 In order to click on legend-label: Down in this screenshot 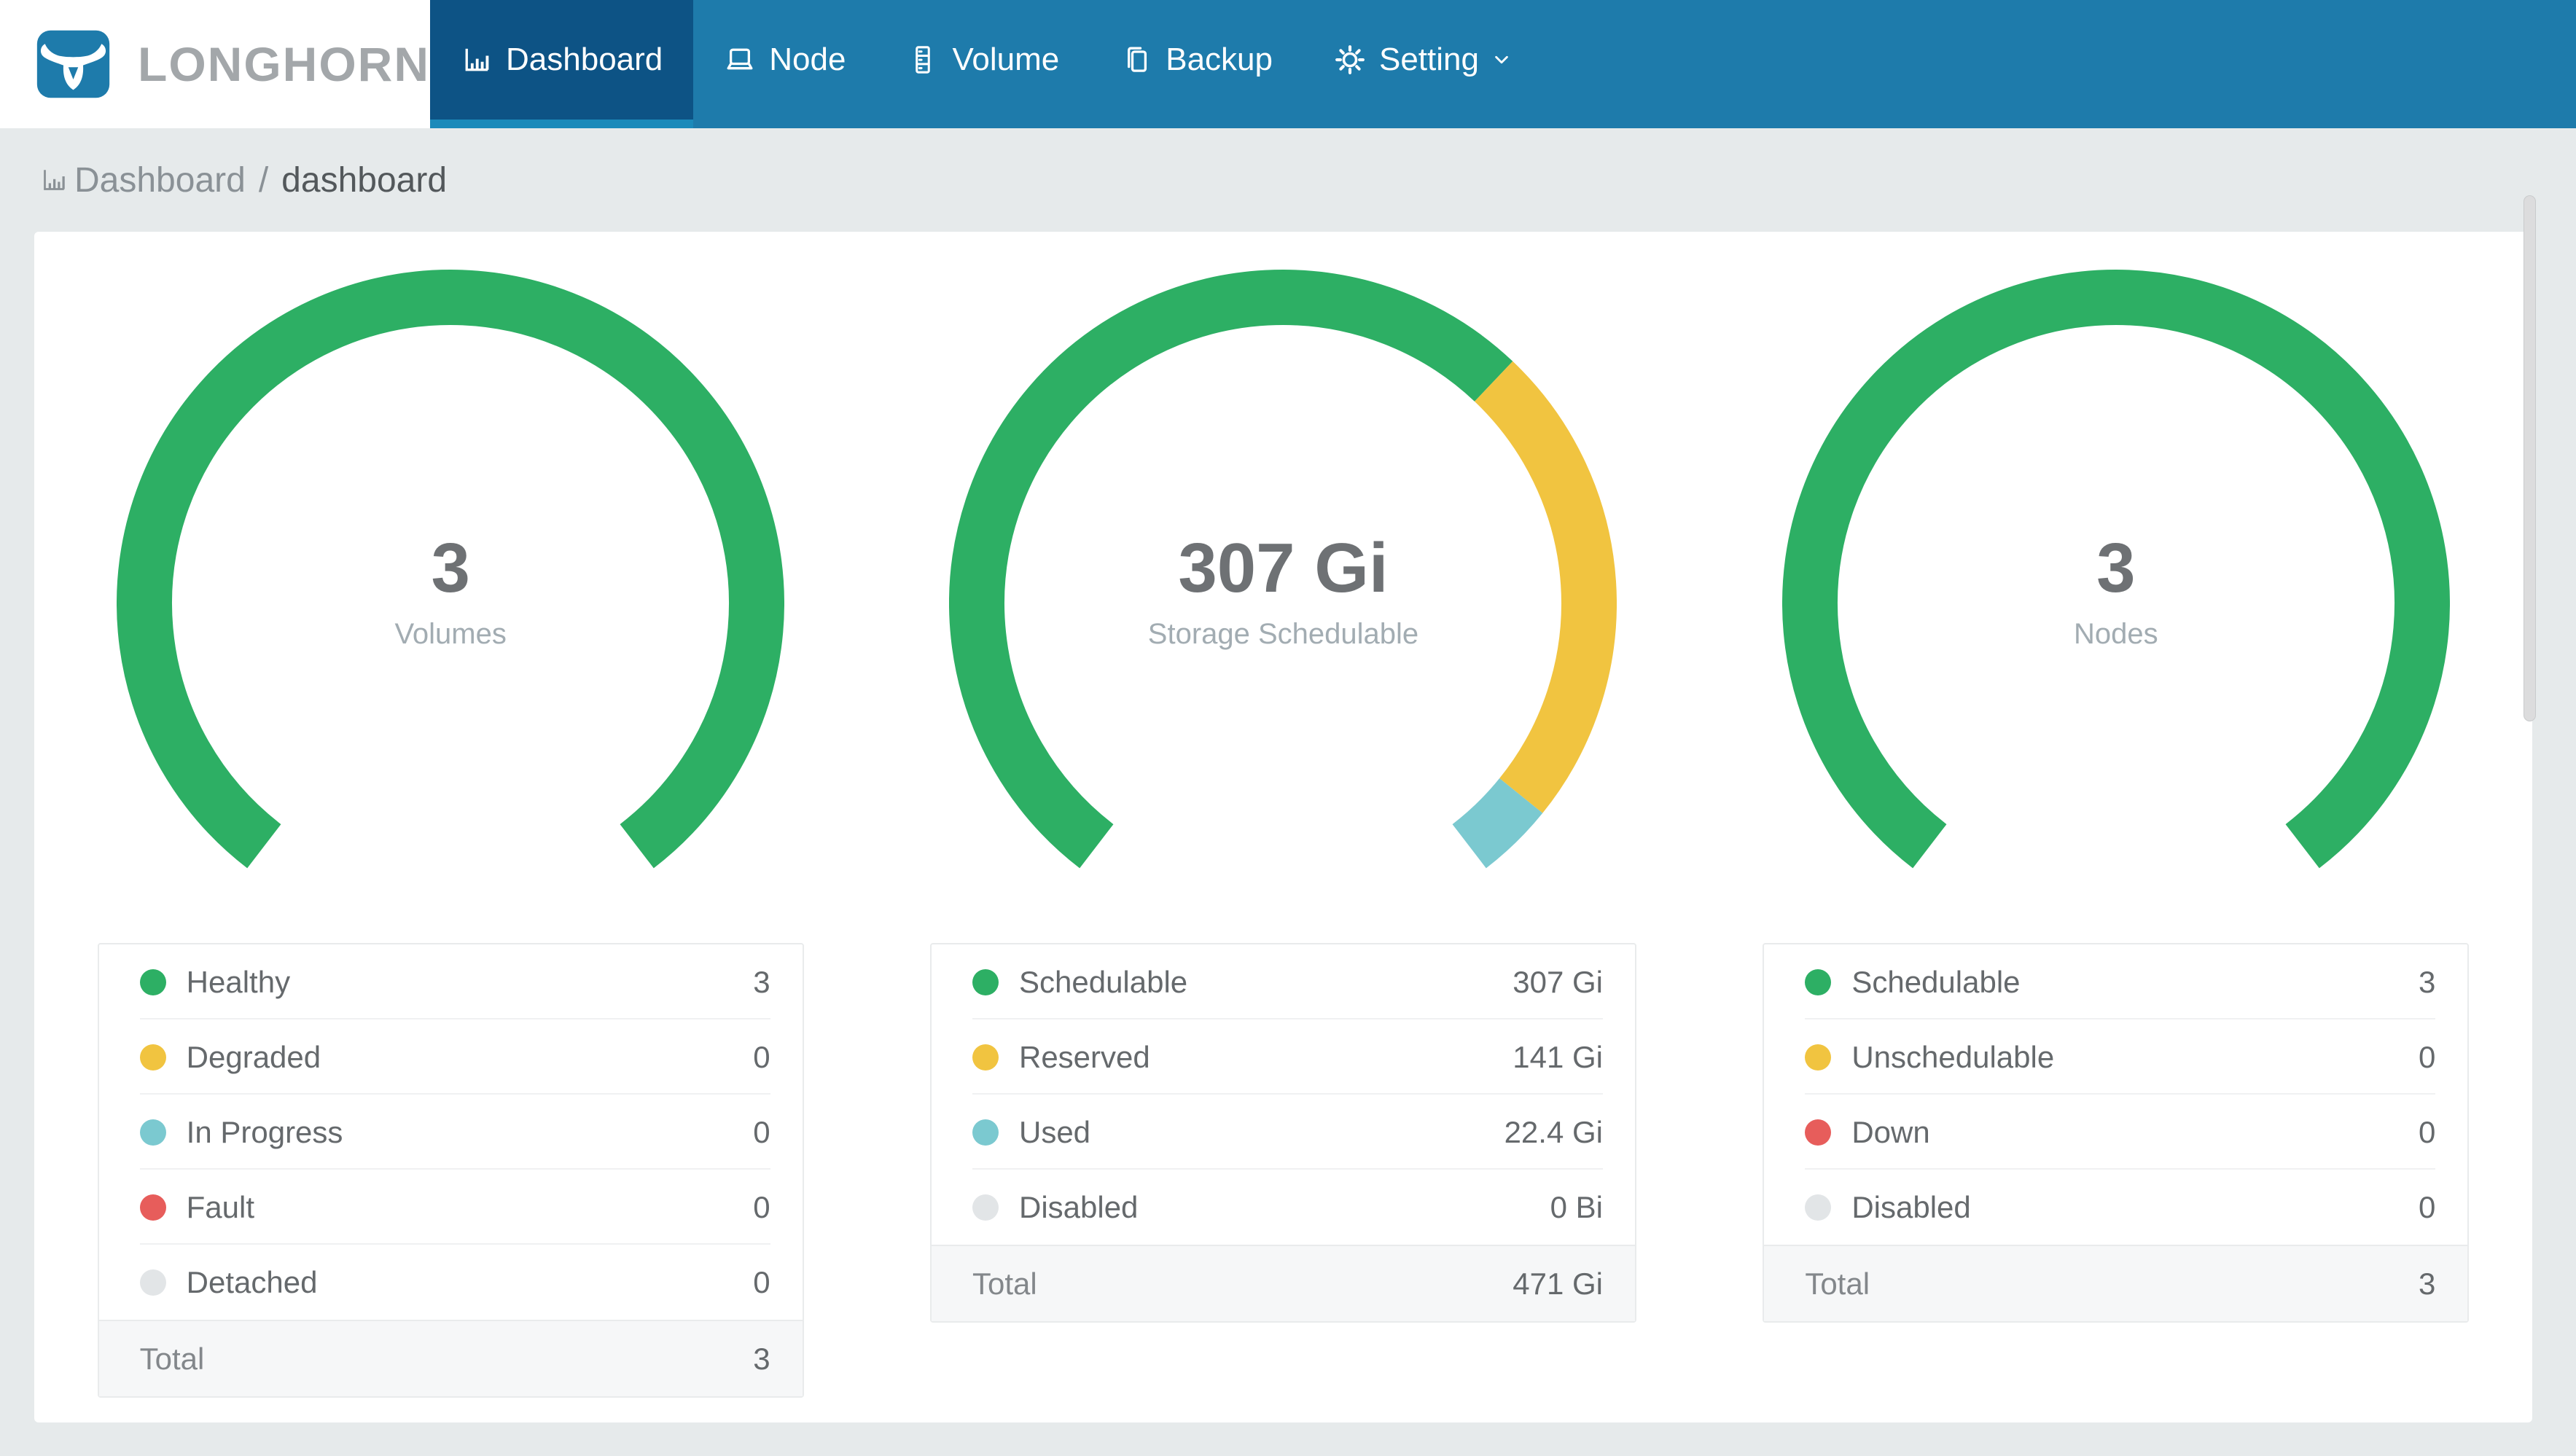, I will do `click(1890, 1131)`.